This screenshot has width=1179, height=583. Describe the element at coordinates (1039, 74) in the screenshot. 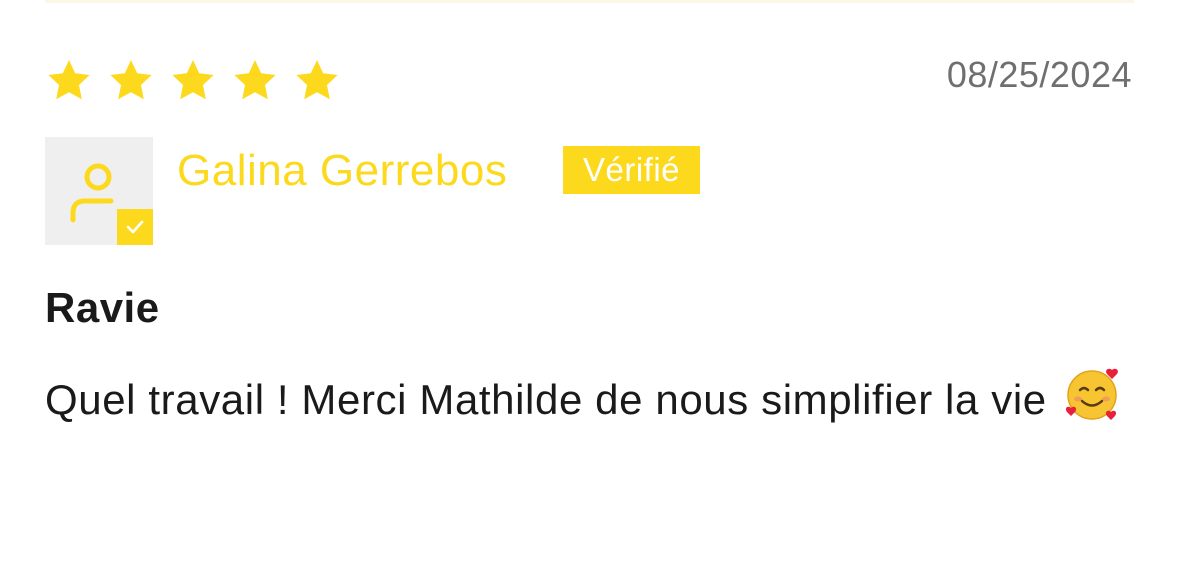

I see `review-date: 08/25/2024` at that location.